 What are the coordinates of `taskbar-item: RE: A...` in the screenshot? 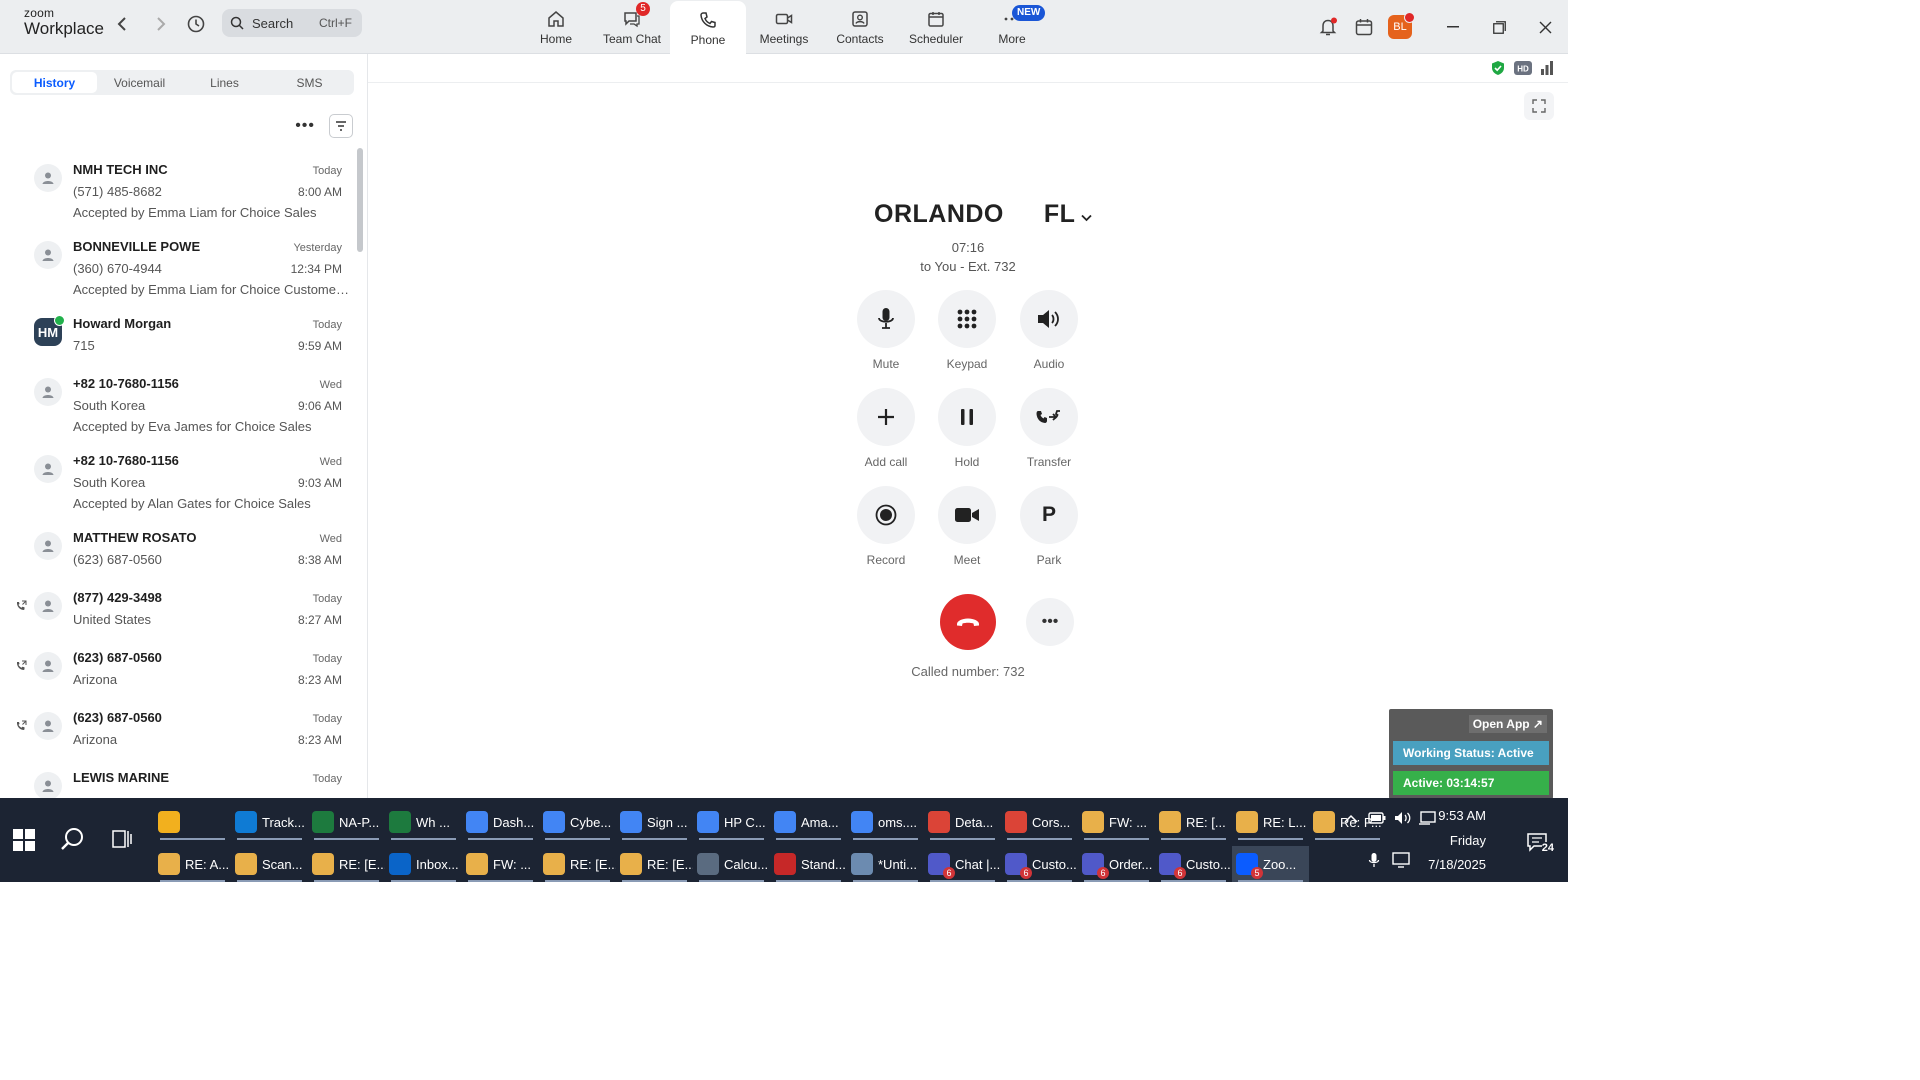 It's located at (192, 864).